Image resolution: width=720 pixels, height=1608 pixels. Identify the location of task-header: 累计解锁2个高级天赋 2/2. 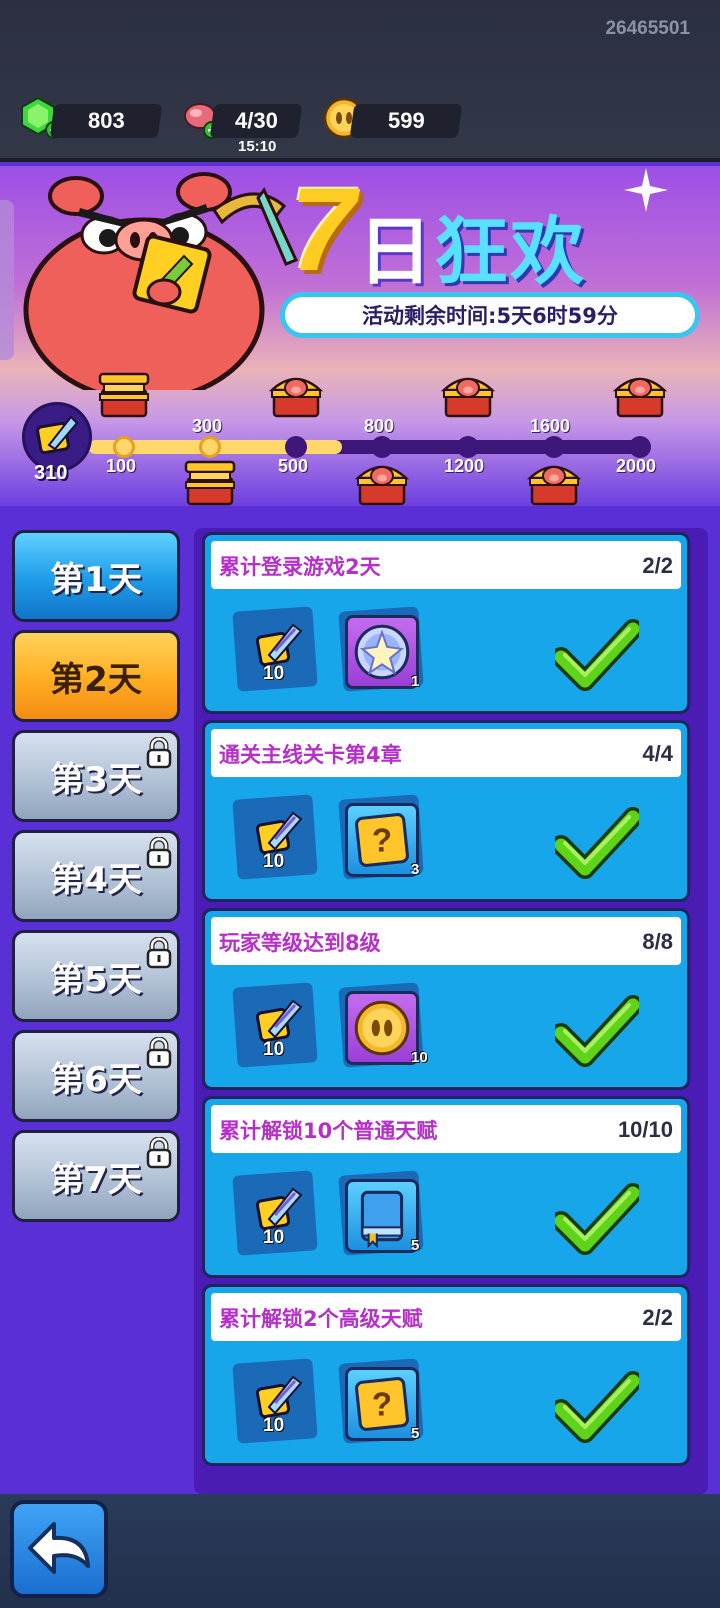
(446, 1317).